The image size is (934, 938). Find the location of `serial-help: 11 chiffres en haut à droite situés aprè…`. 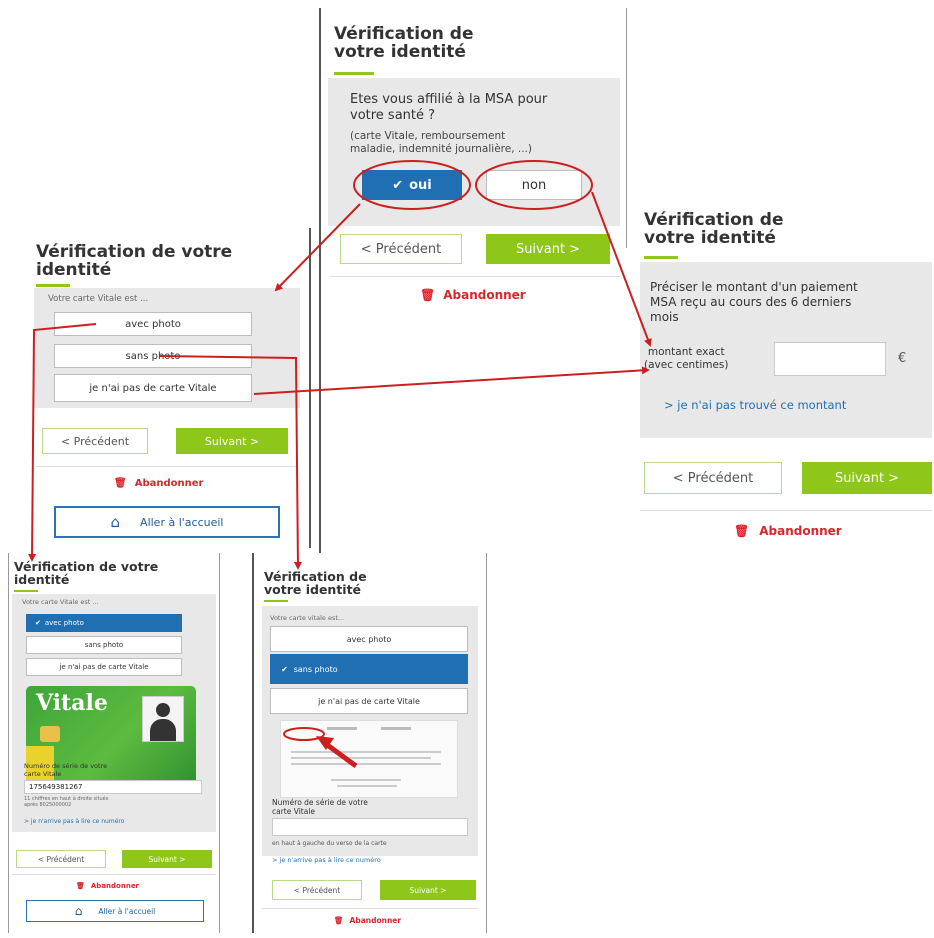

serial-help: 11 chiffres en haut à droite situés aprè… is located at coordinates (66, 802).